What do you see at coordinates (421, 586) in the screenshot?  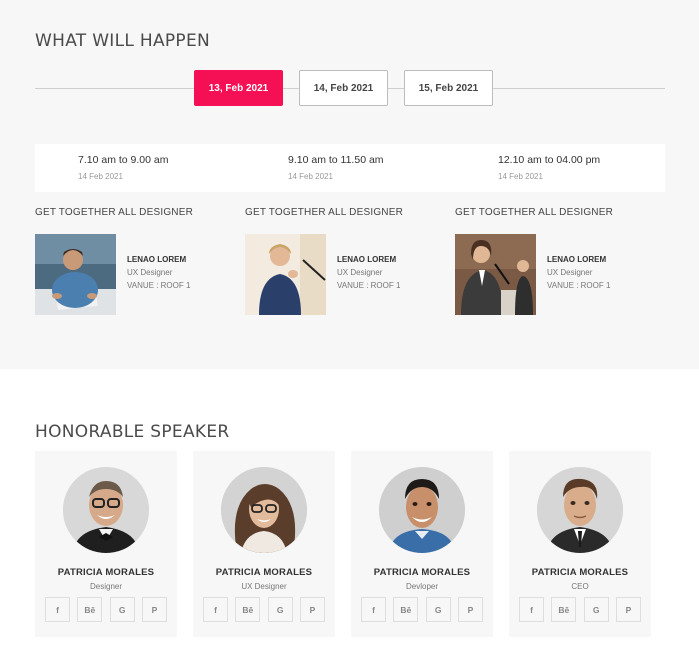 I see `speaker-role: Devloper` at bounding box center [421, 586].